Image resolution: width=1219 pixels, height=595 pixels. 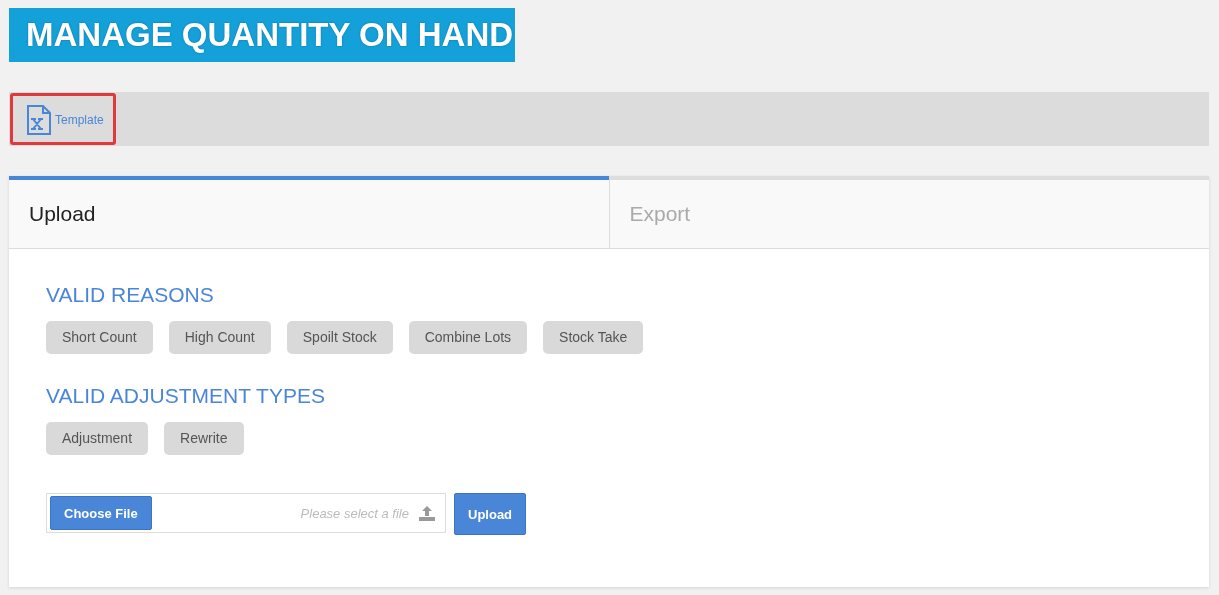 What do you see at coordinates (219, 337) in the screenshot?
I see `tag: High Count` at bounding box center [219, 337].